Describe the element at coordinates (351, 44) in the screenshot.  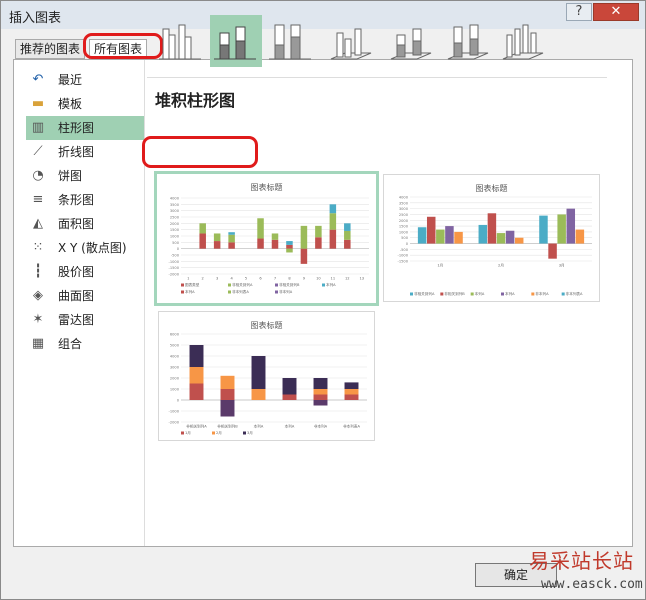
I see `3d-clustered-column-icon` at that location.